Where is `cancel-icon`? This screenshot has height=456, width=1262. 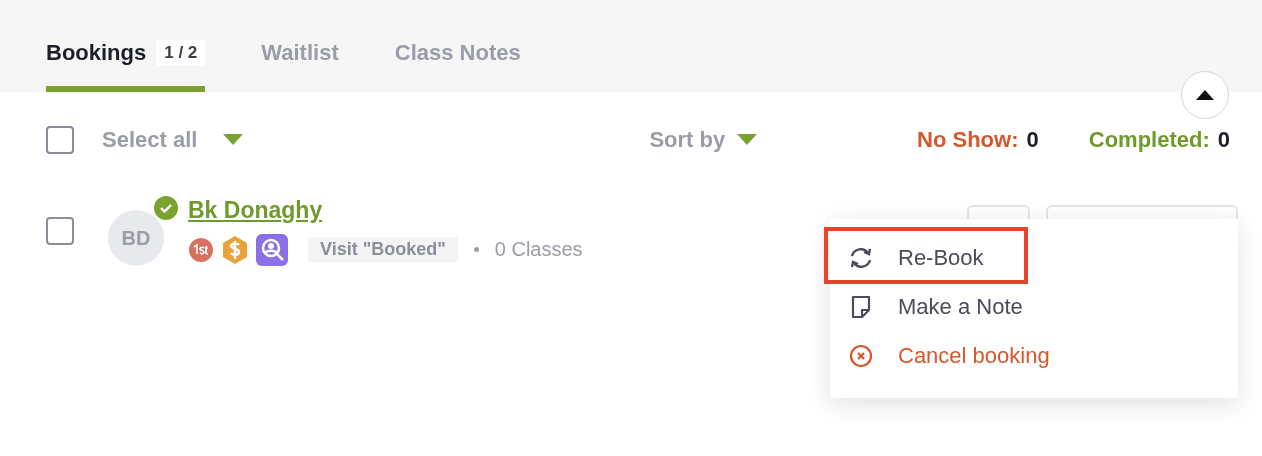 cancel-icon is located at coordinates (861, 355).